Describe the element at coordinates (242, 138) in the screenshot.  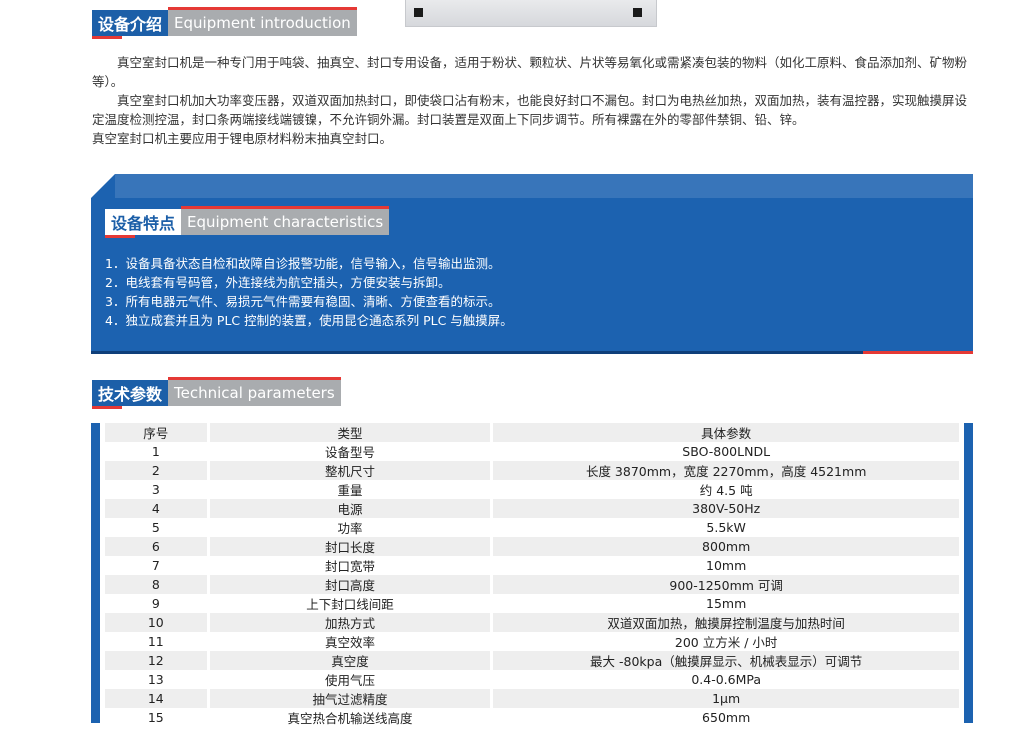
I see `intro-paragraph: 真空室封口机主要应用于锂电原材料粉末抽真空封口。` at that location.